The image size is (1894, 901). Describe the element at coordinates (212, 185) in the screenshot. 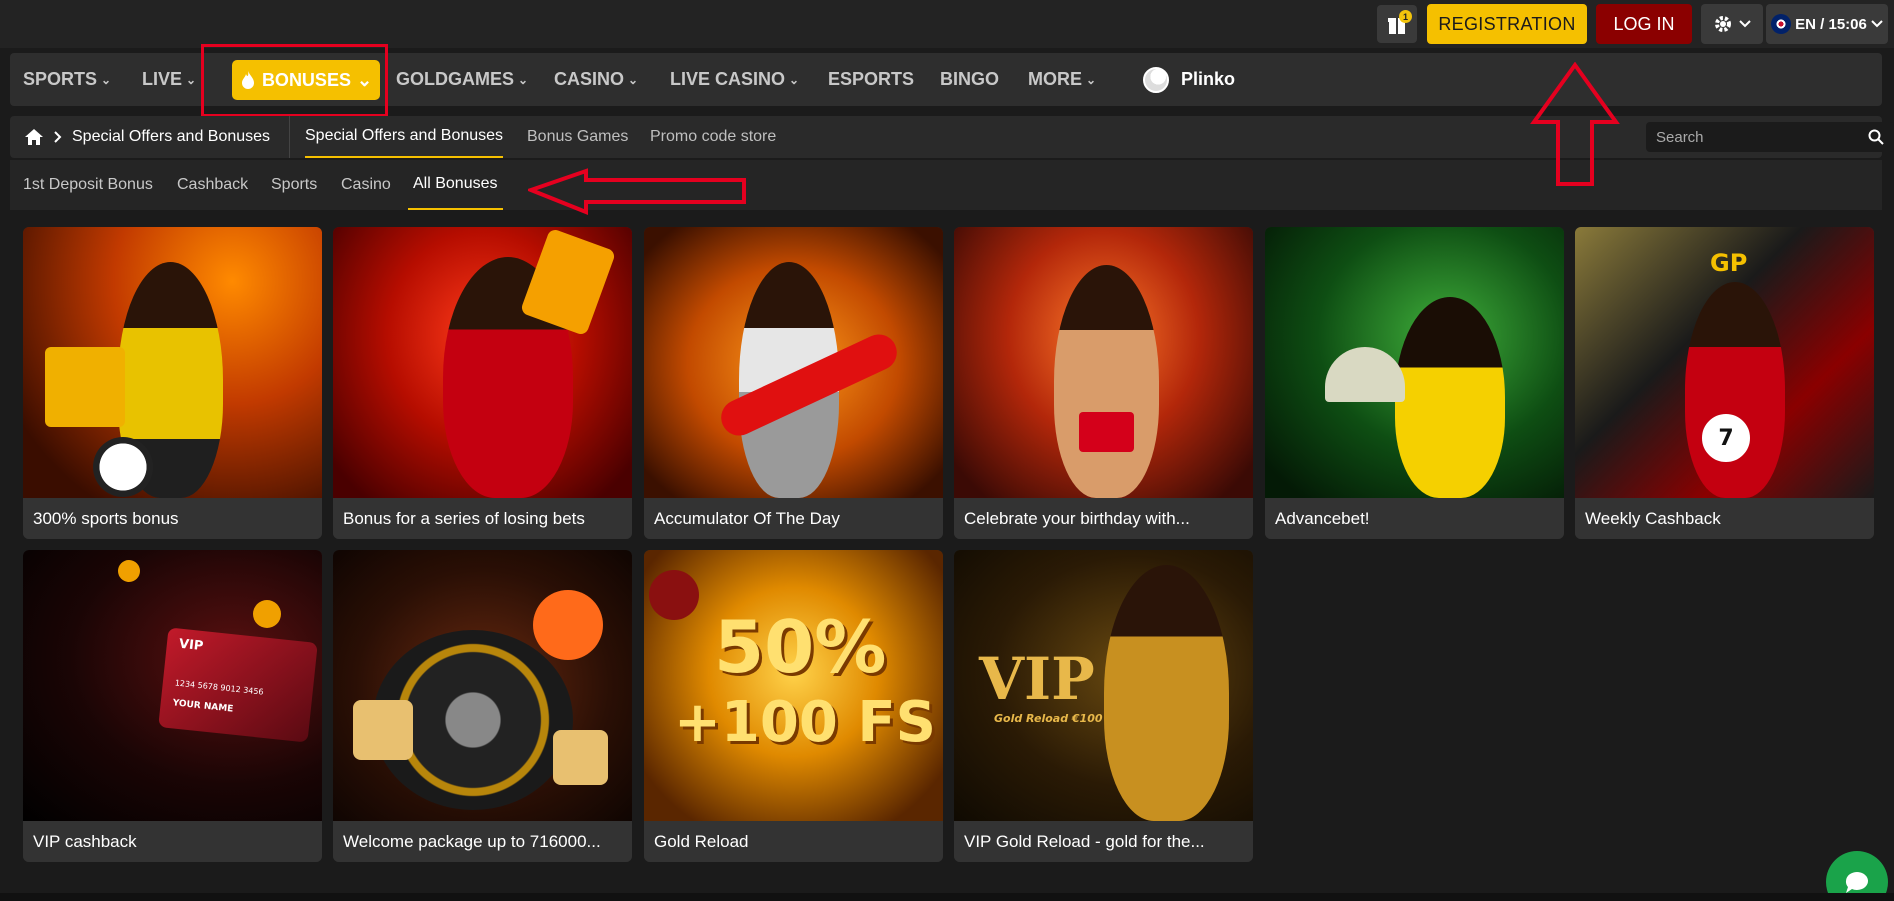

I see `filter-cashback: Cashback` at that location.